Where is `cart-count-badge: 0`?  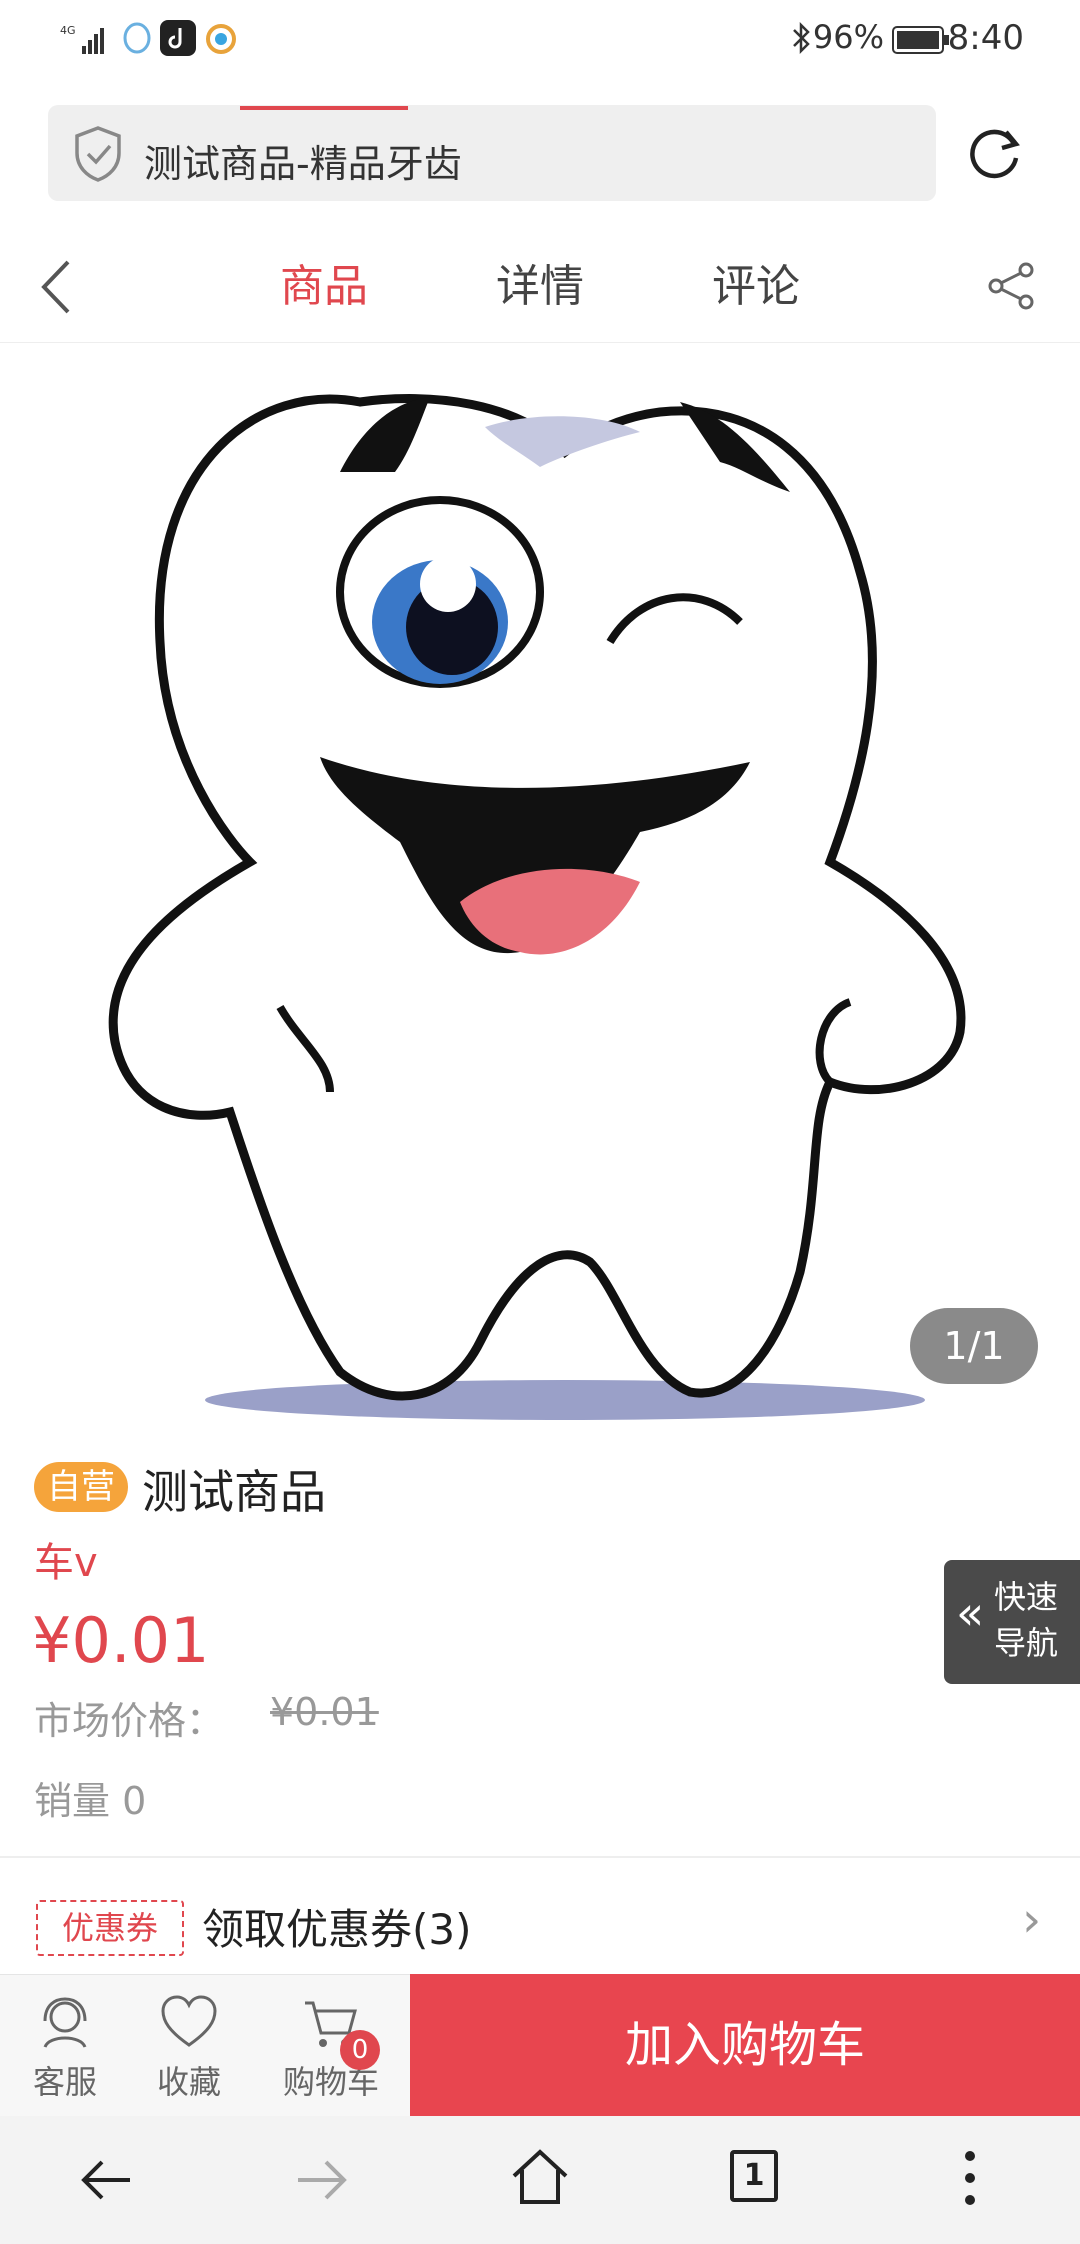 cart-count-badge: 0 is located at coordinates (360, 2050).